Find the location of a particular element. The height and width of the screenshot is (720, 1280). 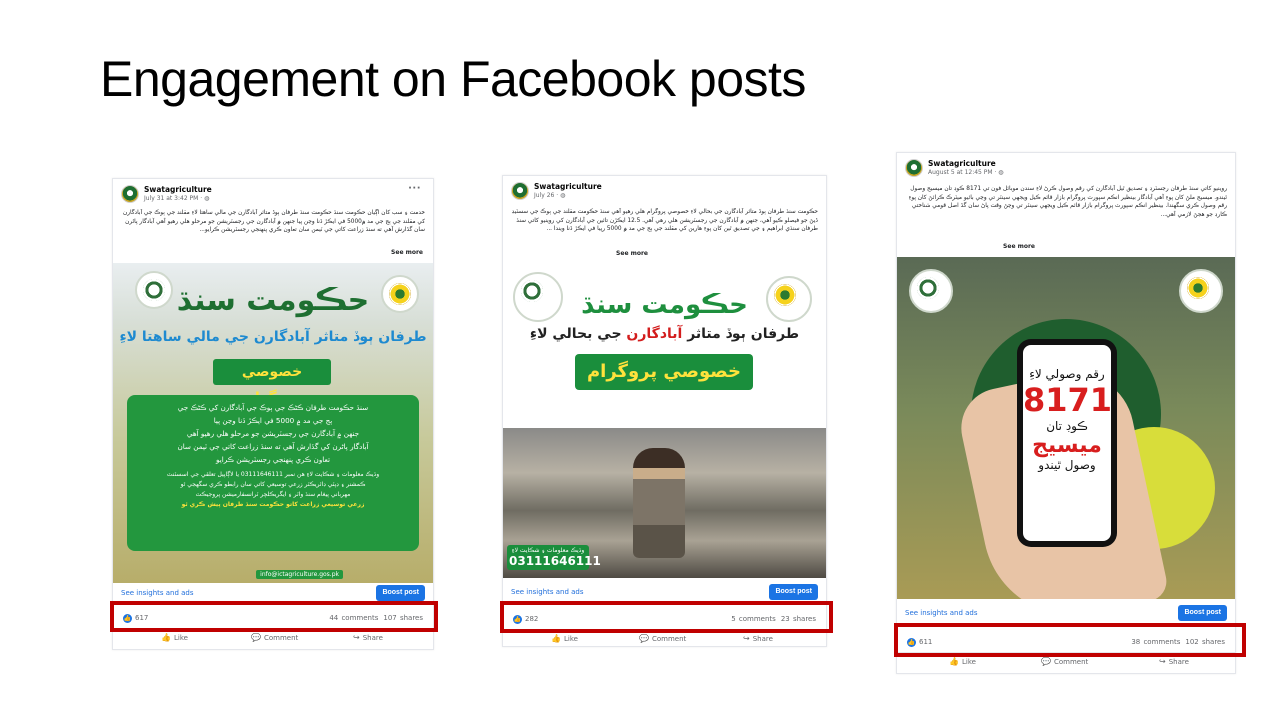

phone-line-2: ڪوڊ تان is located at coordinates (1067, 426).